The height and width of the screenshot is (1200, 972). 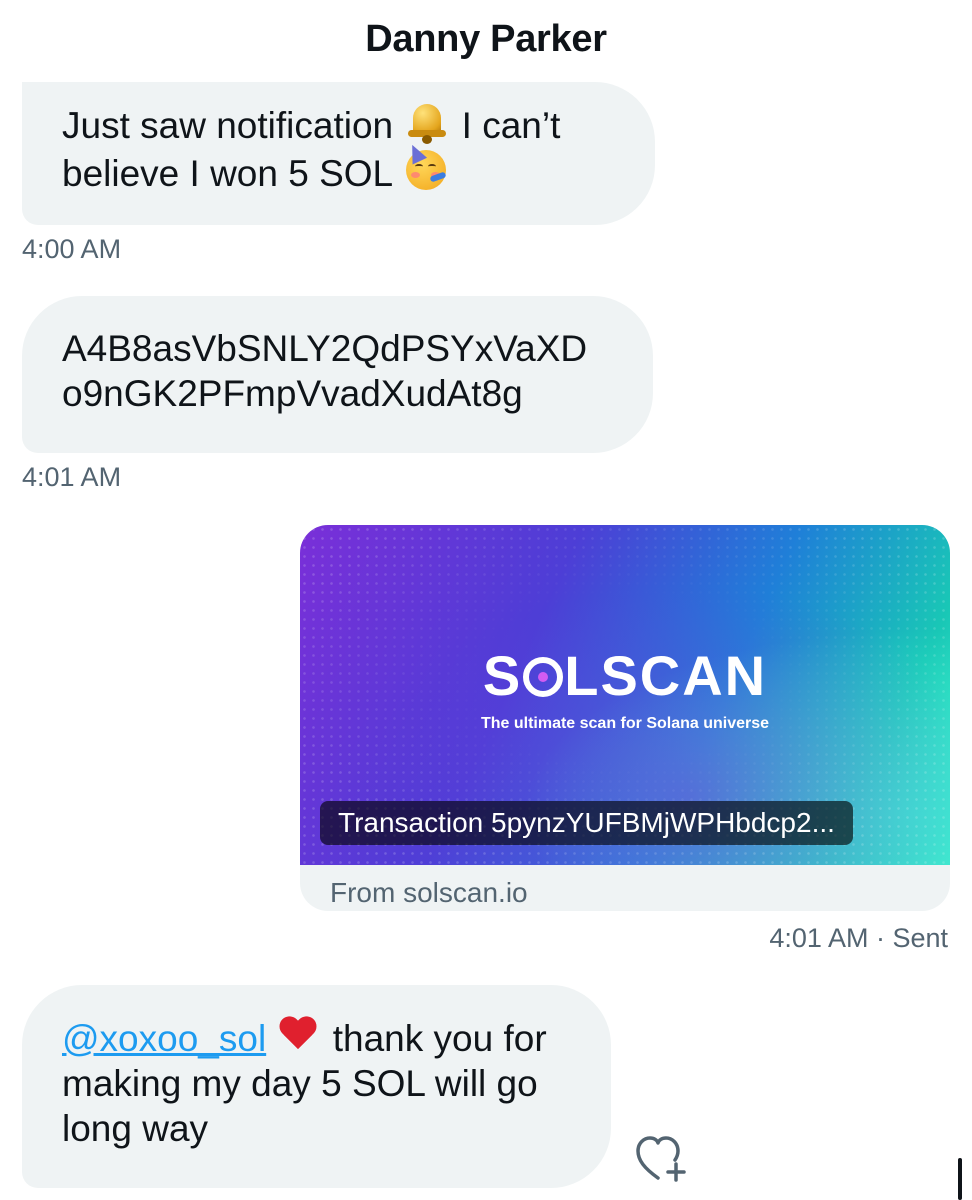 I want to click on contact-name: Danny Parker, so click(x=486, y=39).